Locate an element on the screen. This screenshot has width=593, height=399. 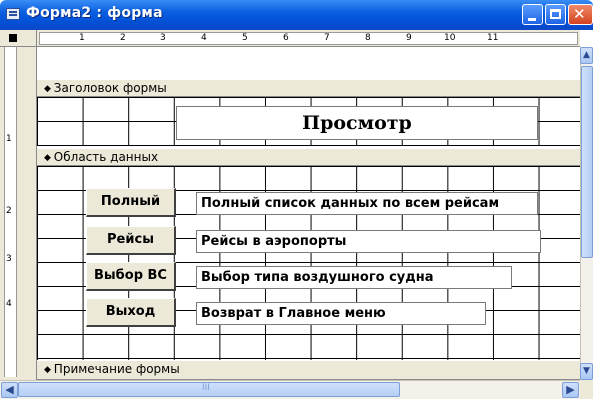
form-selector-icon is located at coordinates (13, 38).